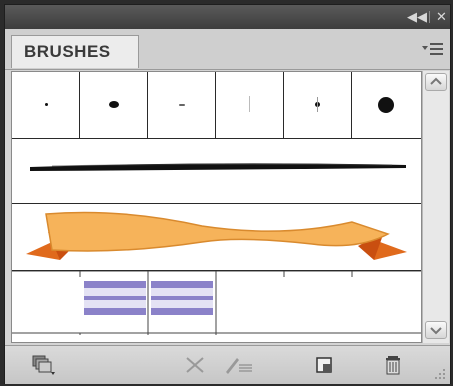 The height and width of the screenshot is (386, 453). What do you see at coordinates (227, 49) in the screenshot?
I see `tab-strip: BRUSHES` at bounding box center [227, 49].